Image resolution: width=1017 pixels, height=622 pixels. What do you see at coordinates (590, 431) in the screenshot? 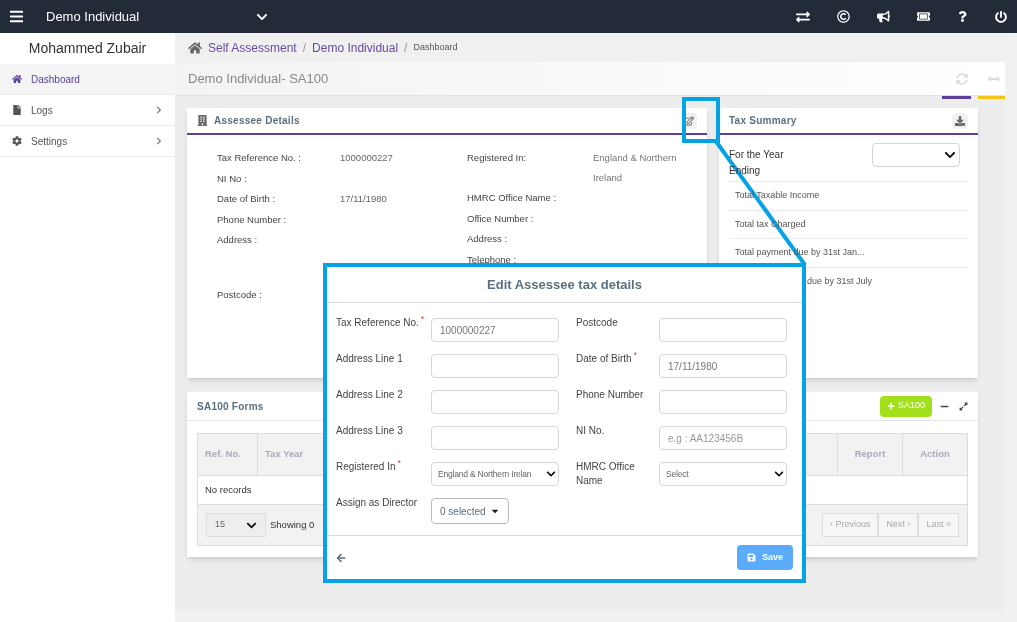
I see `field-label: NI No.` at bounding box center [590, 431].